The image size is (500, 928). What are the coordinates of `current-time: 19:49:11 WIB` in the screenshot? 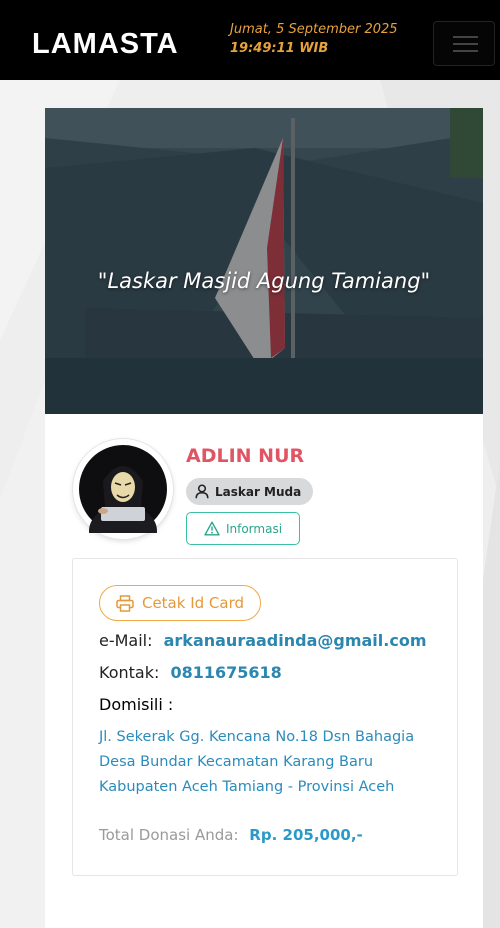 It's located at (279, 48).